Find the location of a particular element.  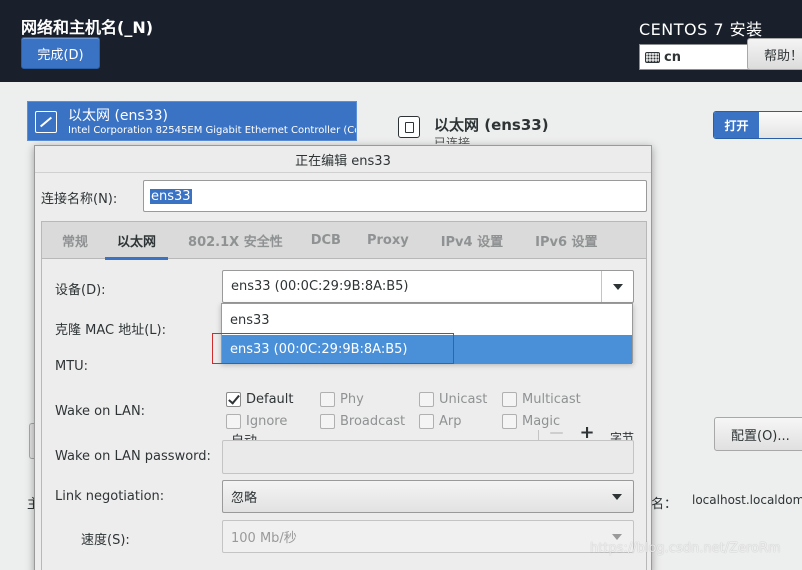

checkbox-checked-icon is located at coordinates (233, 399).